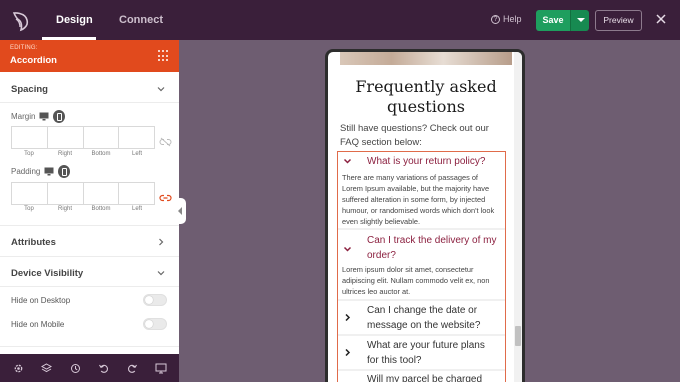 This screenshot has width=680, height=382. I want to click on attributes-section-title: Attributes, so click(33, 242).